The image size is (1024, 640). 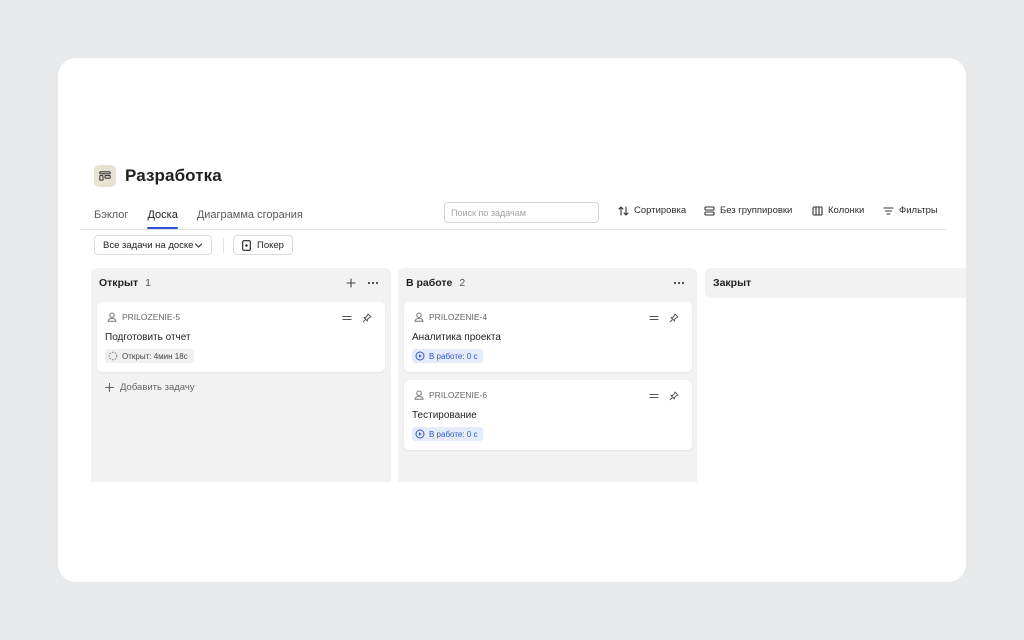 I want to click on task-scope-value: Все задачи на доске, so click(x=148, y=245).